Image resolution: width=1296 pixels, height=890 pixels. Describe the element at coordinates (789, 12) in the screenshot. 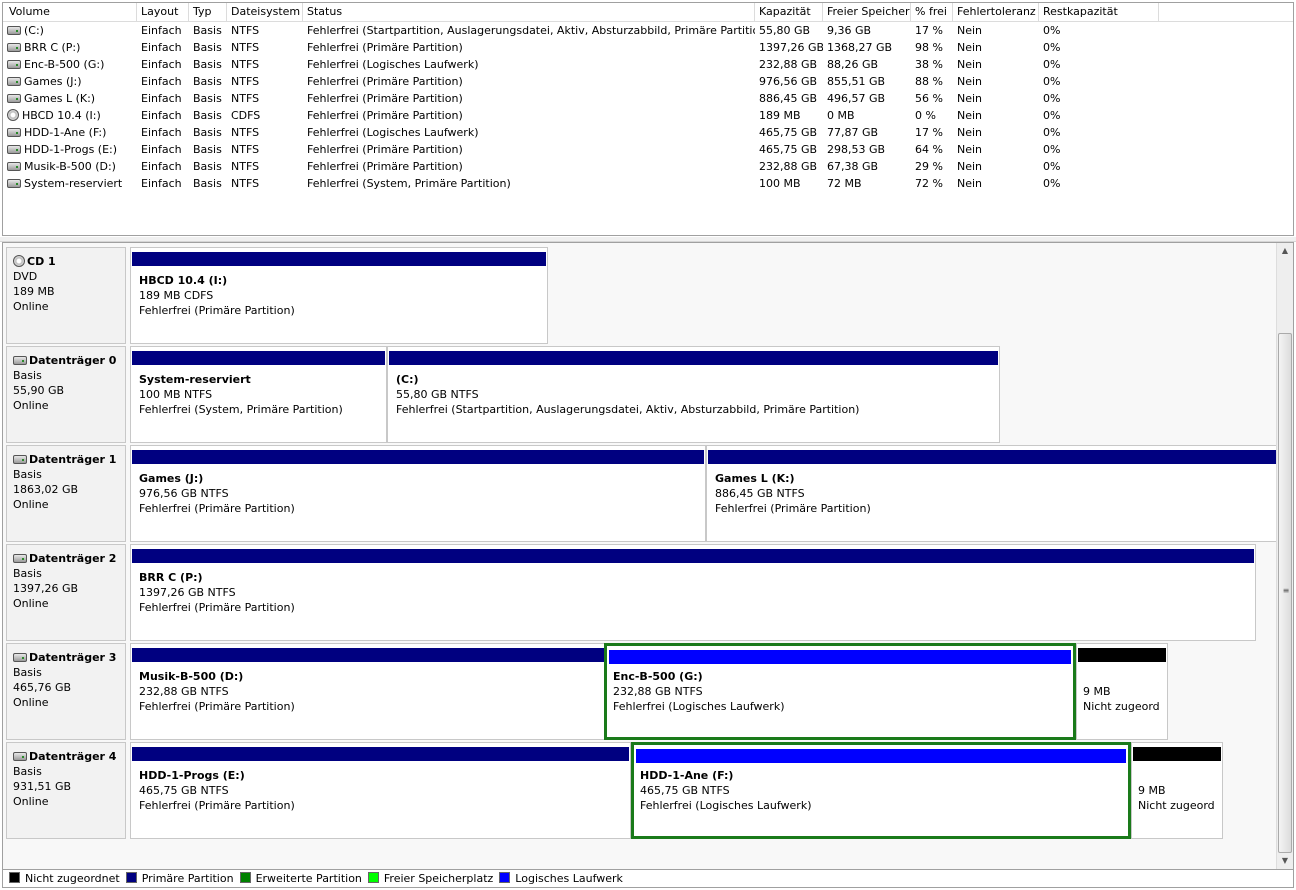

I see `column-header: Kapazität` at that location.